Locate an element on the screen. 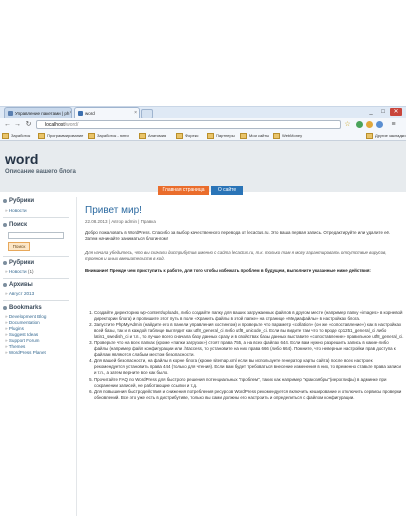  content-divider is located at coordinates (76, 356).